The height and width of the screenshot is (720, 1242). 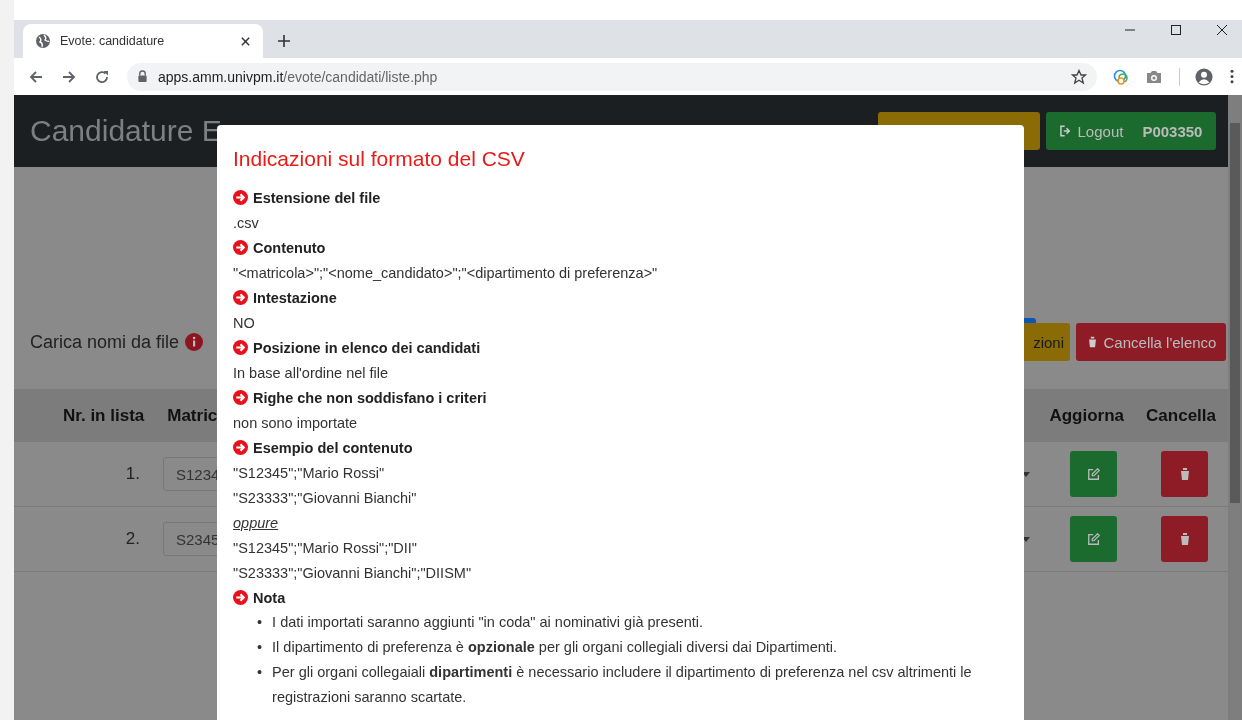 I want to click on url-host: apps.amm.univpm.it, so click(x=221, y=76).